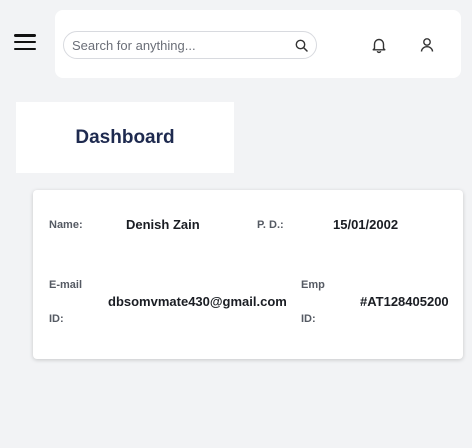  Describe the element at coordinates (66, 225) in the screenshot. I see `name-label: Name:` at that location.